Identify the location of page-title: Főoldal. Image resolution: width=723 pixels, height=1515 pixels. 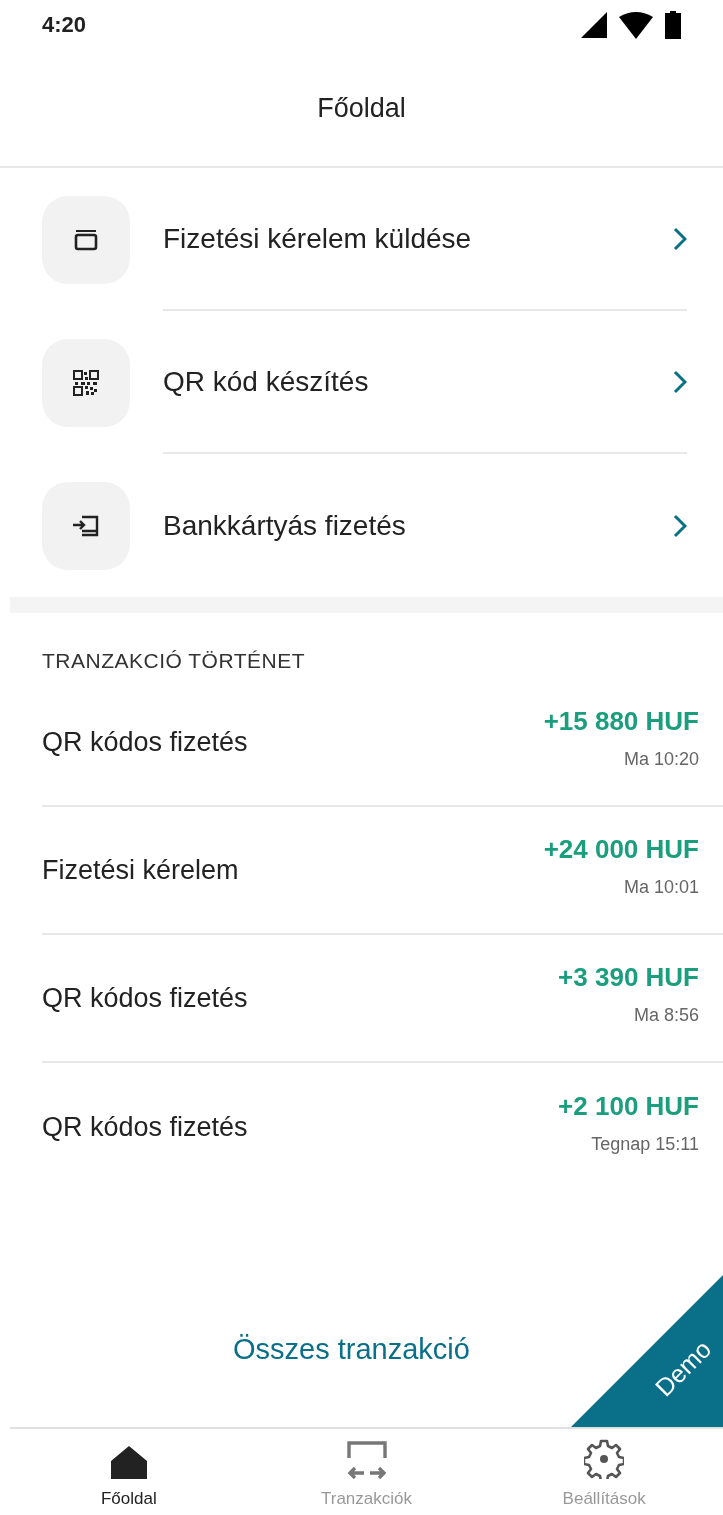
(361, 108).